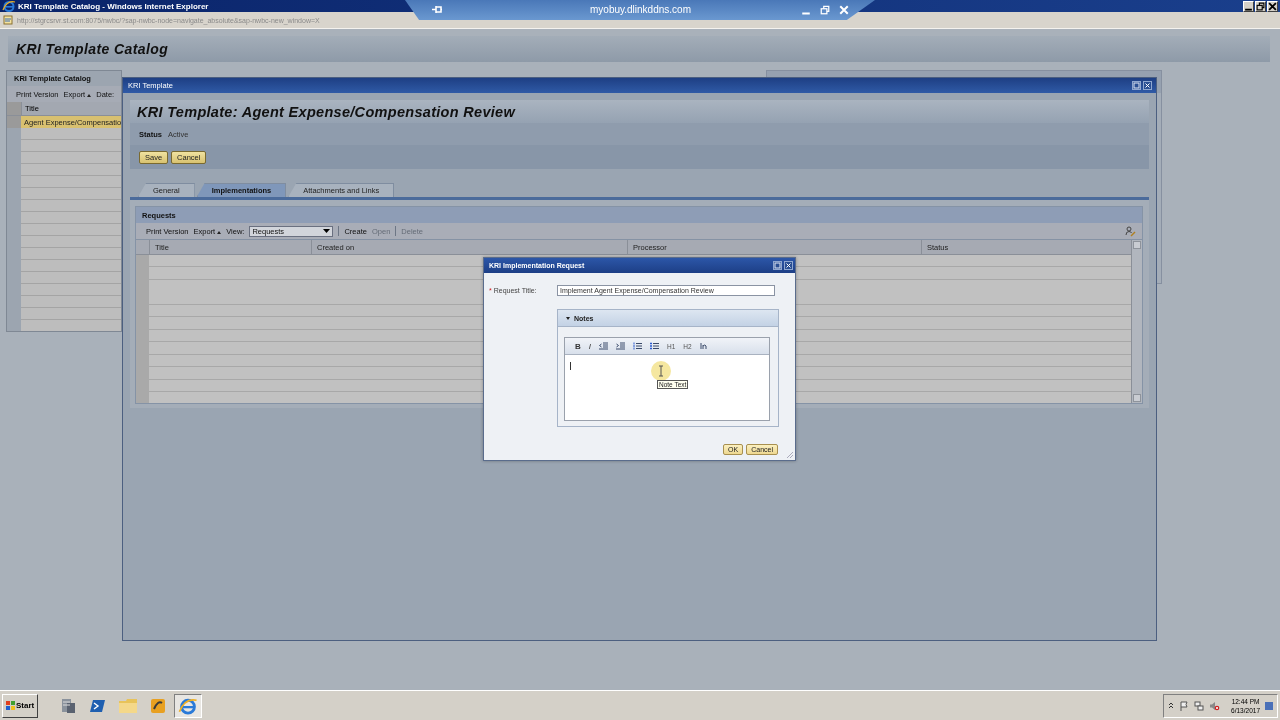  Describe the element at coordinates (20, 705) in the screenshot. I see `start-button: Start` at that location.